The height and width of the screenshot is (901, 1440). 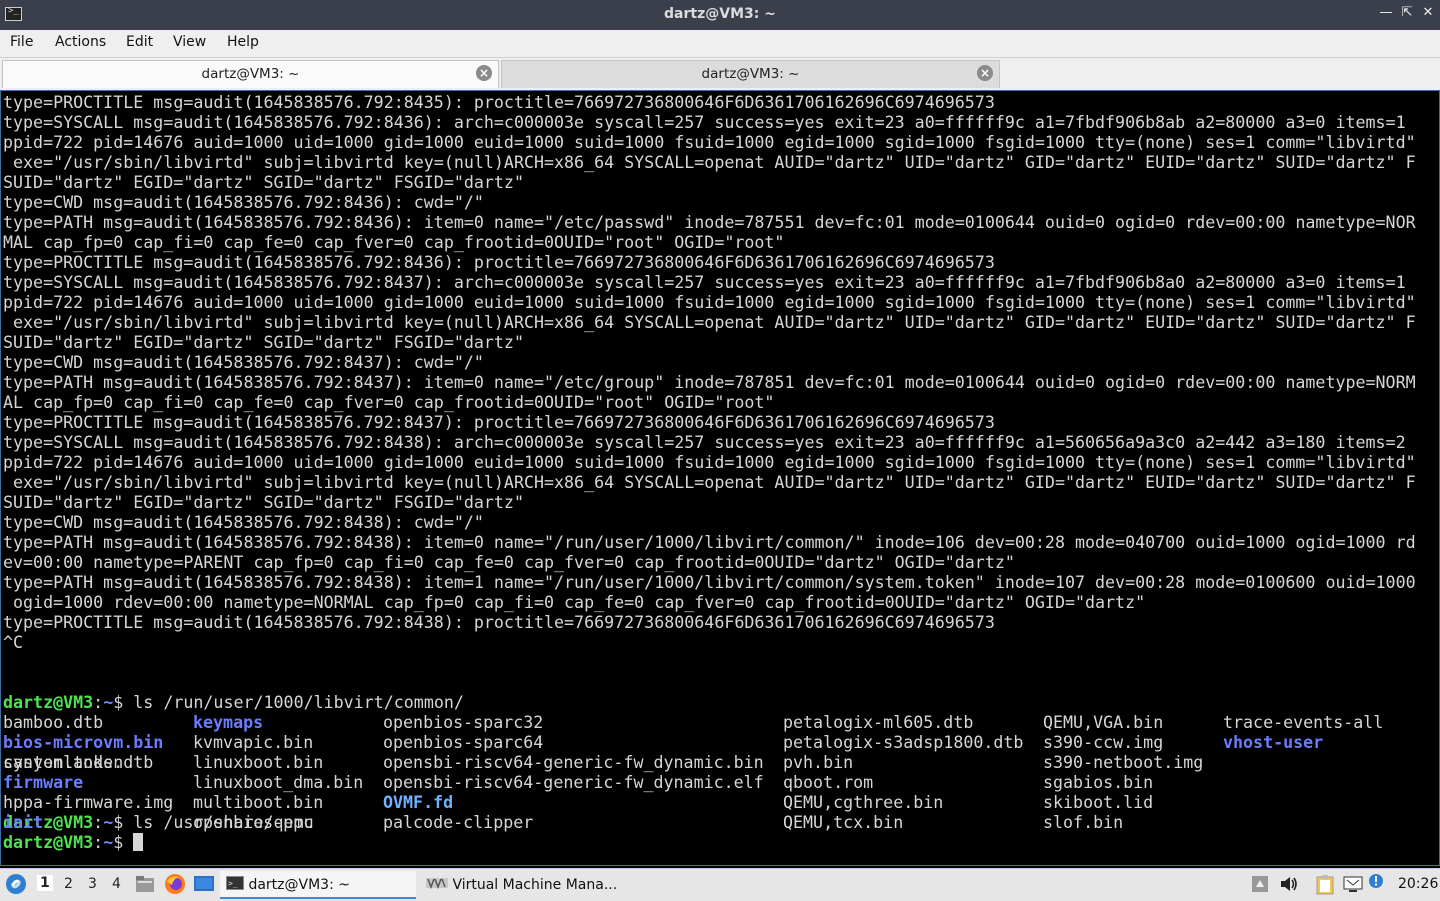 I want to click on ls-file-entry: opensbi-riscv64-generic-fw_dynamic.elf, so click(x=573, y=782).